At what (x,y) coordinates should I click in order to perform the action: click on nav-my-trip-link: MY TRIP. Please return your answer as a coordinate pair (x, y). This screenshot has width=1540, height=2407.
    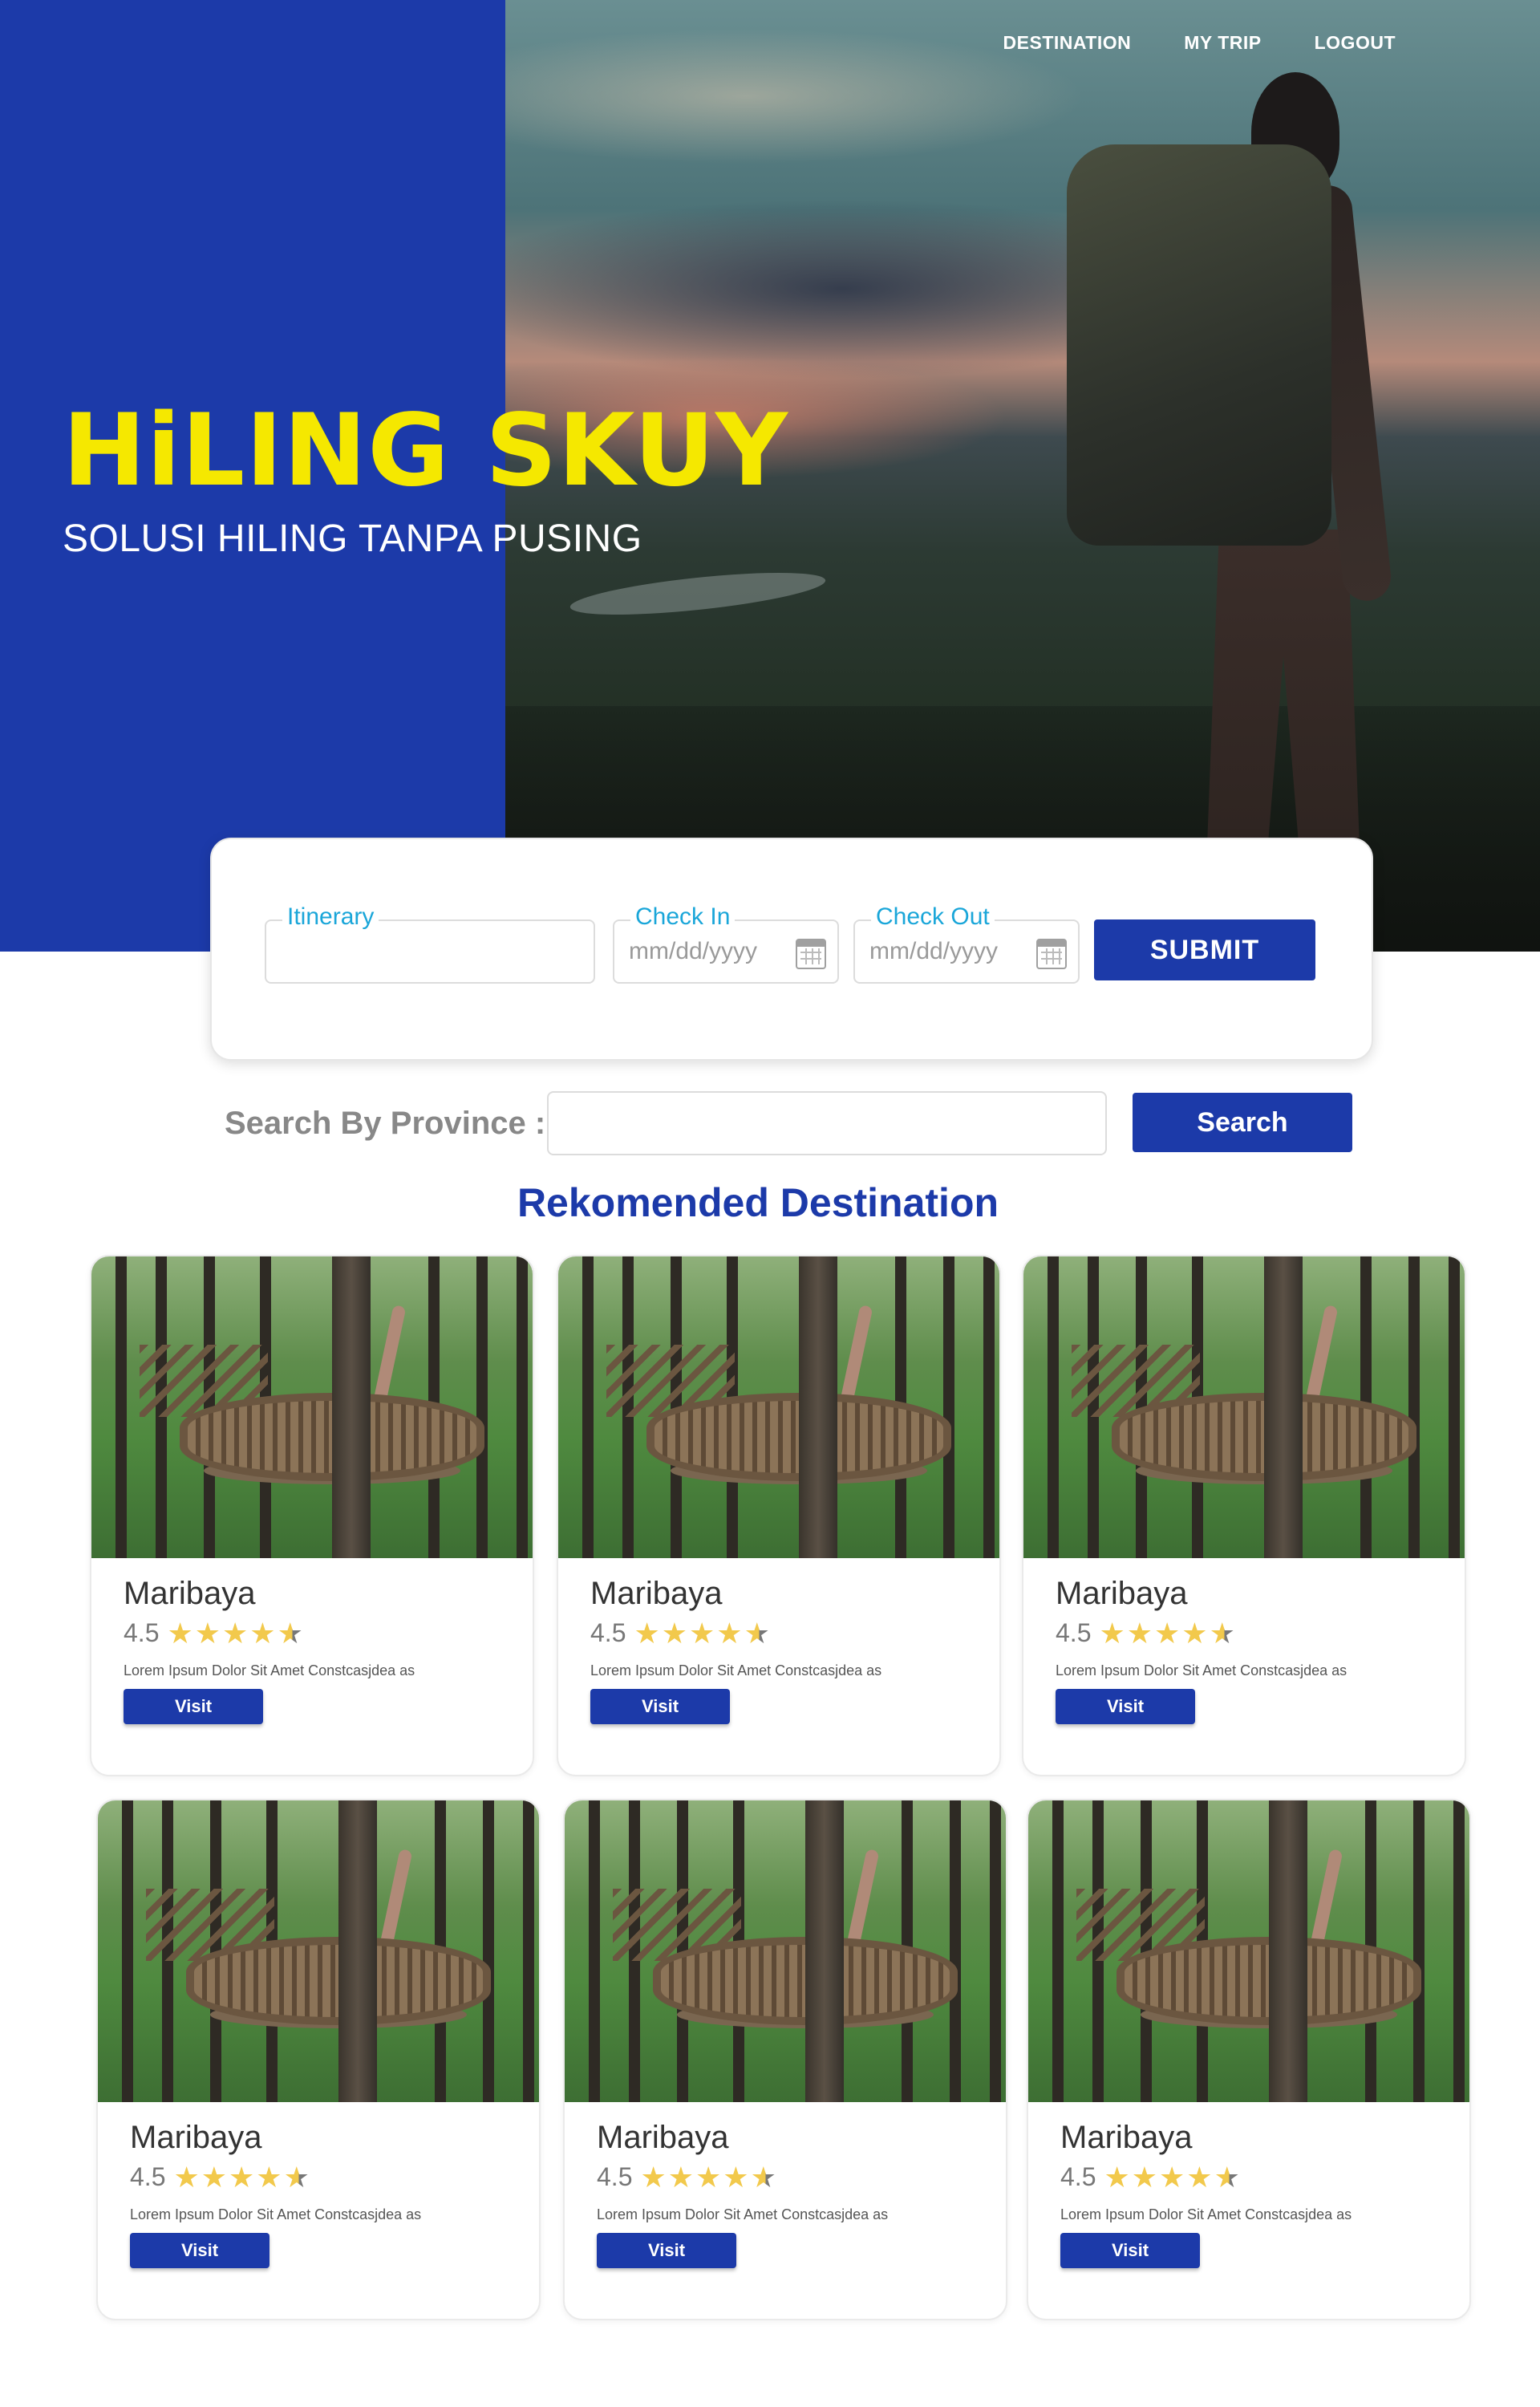
    Looking at the image, I should click on (1222, 43).